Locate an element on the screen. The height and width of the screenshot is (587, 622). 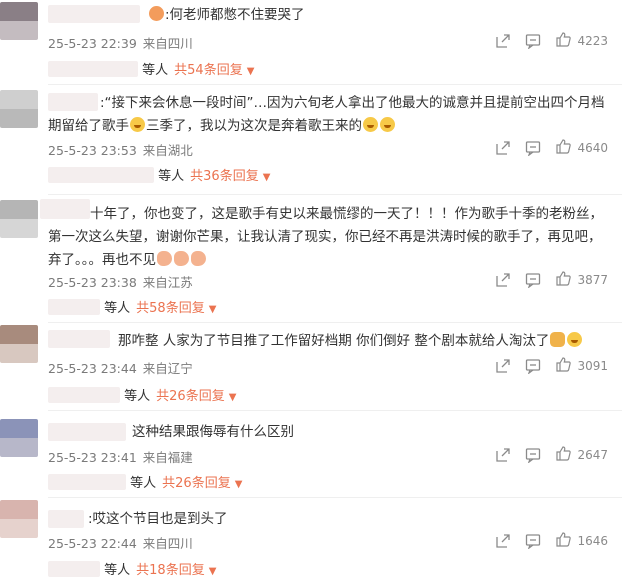
comment-location: 来自四川 is located at coordinates (167, 543).